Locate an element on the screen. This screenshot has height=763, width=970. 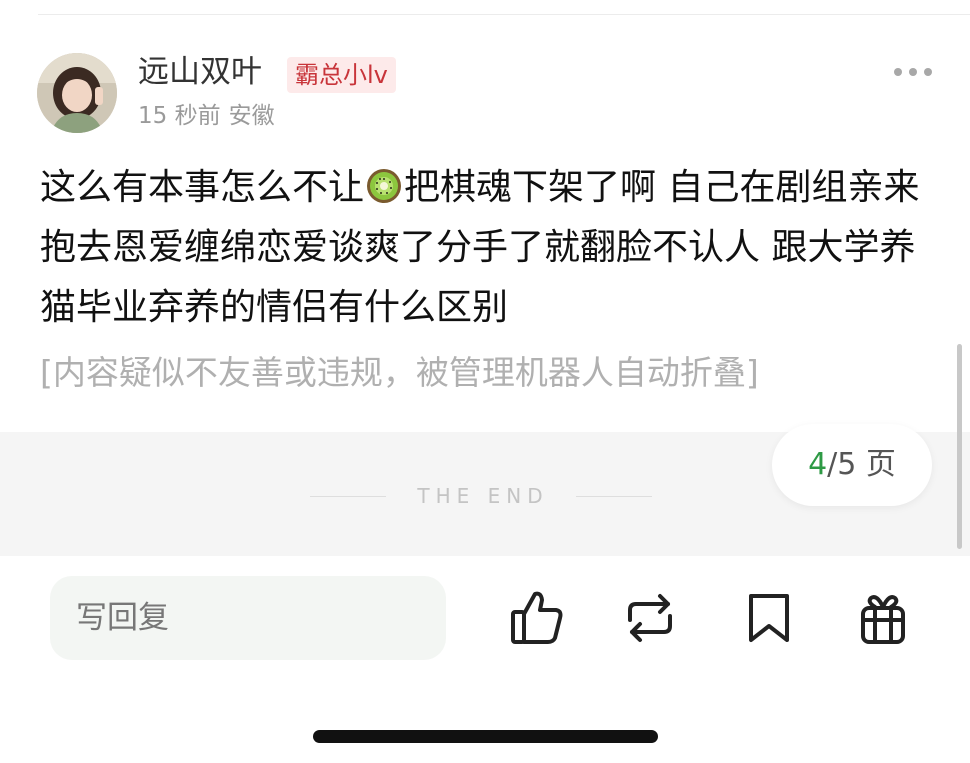
avatar is located at coordinates (77, 93).